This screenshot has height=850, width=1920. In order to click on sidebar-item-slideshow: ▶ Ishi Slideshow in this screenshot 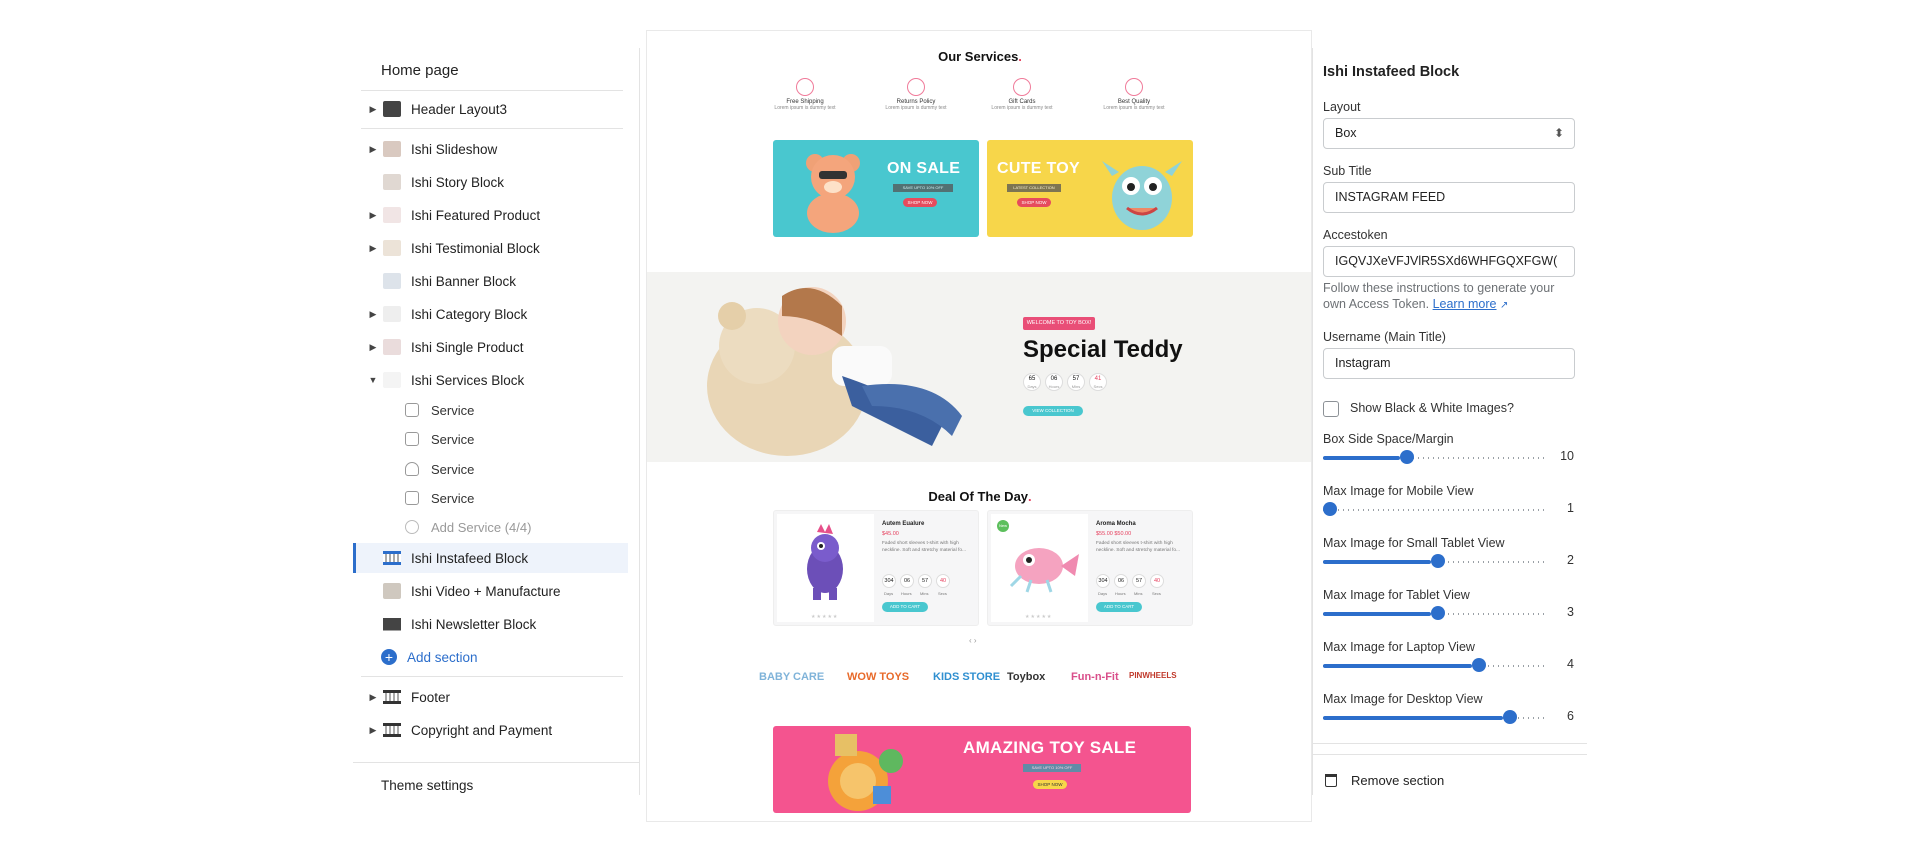, I will do `click(490, 149)`.